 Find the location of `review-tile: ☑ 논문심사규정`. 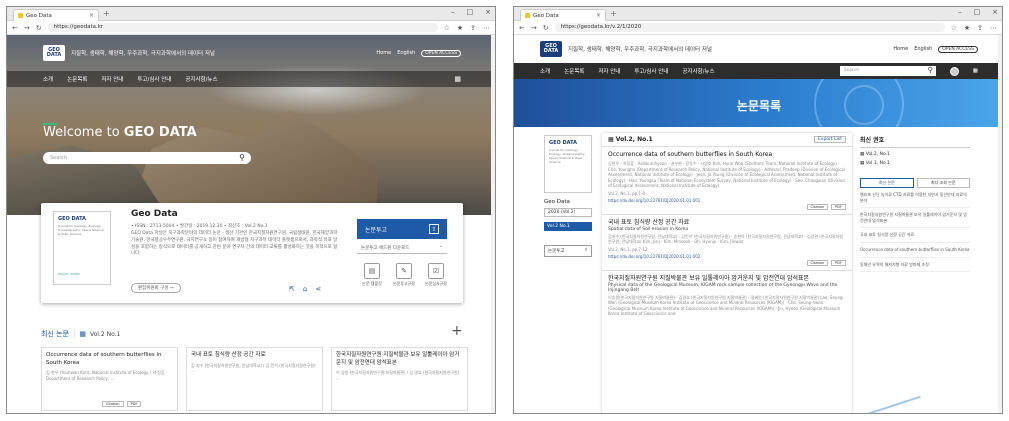

review-tile: ☑ 논문심사규정 is located at coordinates (436, 275).